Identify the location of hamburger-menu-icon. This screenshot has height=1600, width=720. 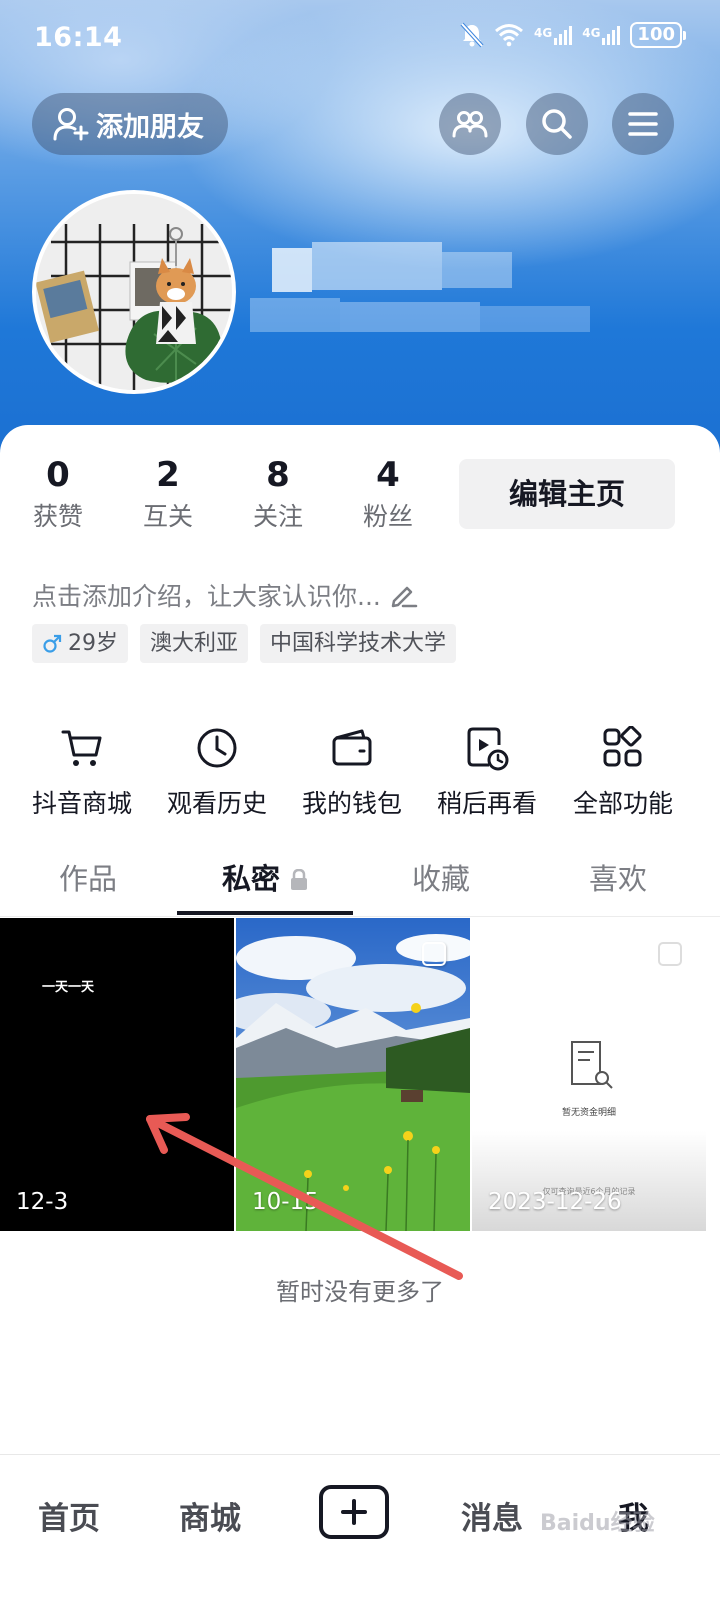
(643, 124).